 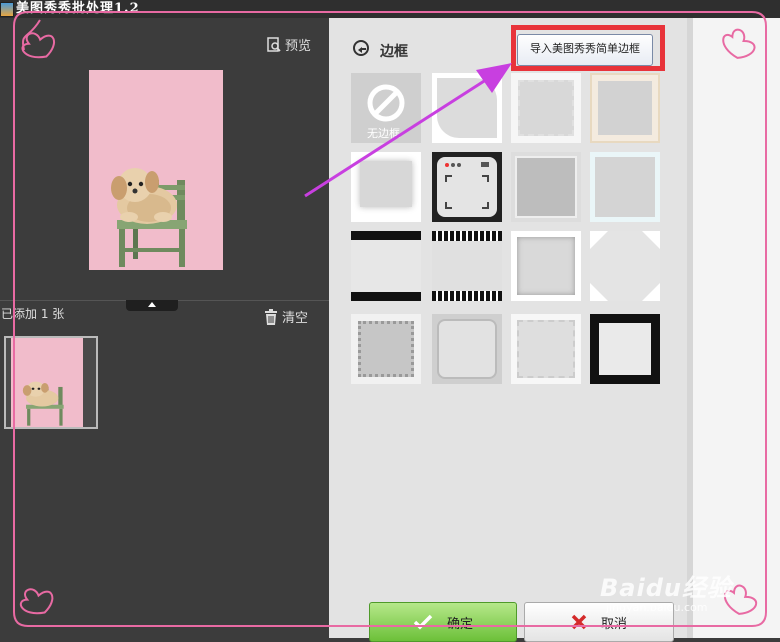 What do you see at coordinates (690, 328) in the screenshot?
I see `right-scroll-strip` at bounding box center [690, 328].